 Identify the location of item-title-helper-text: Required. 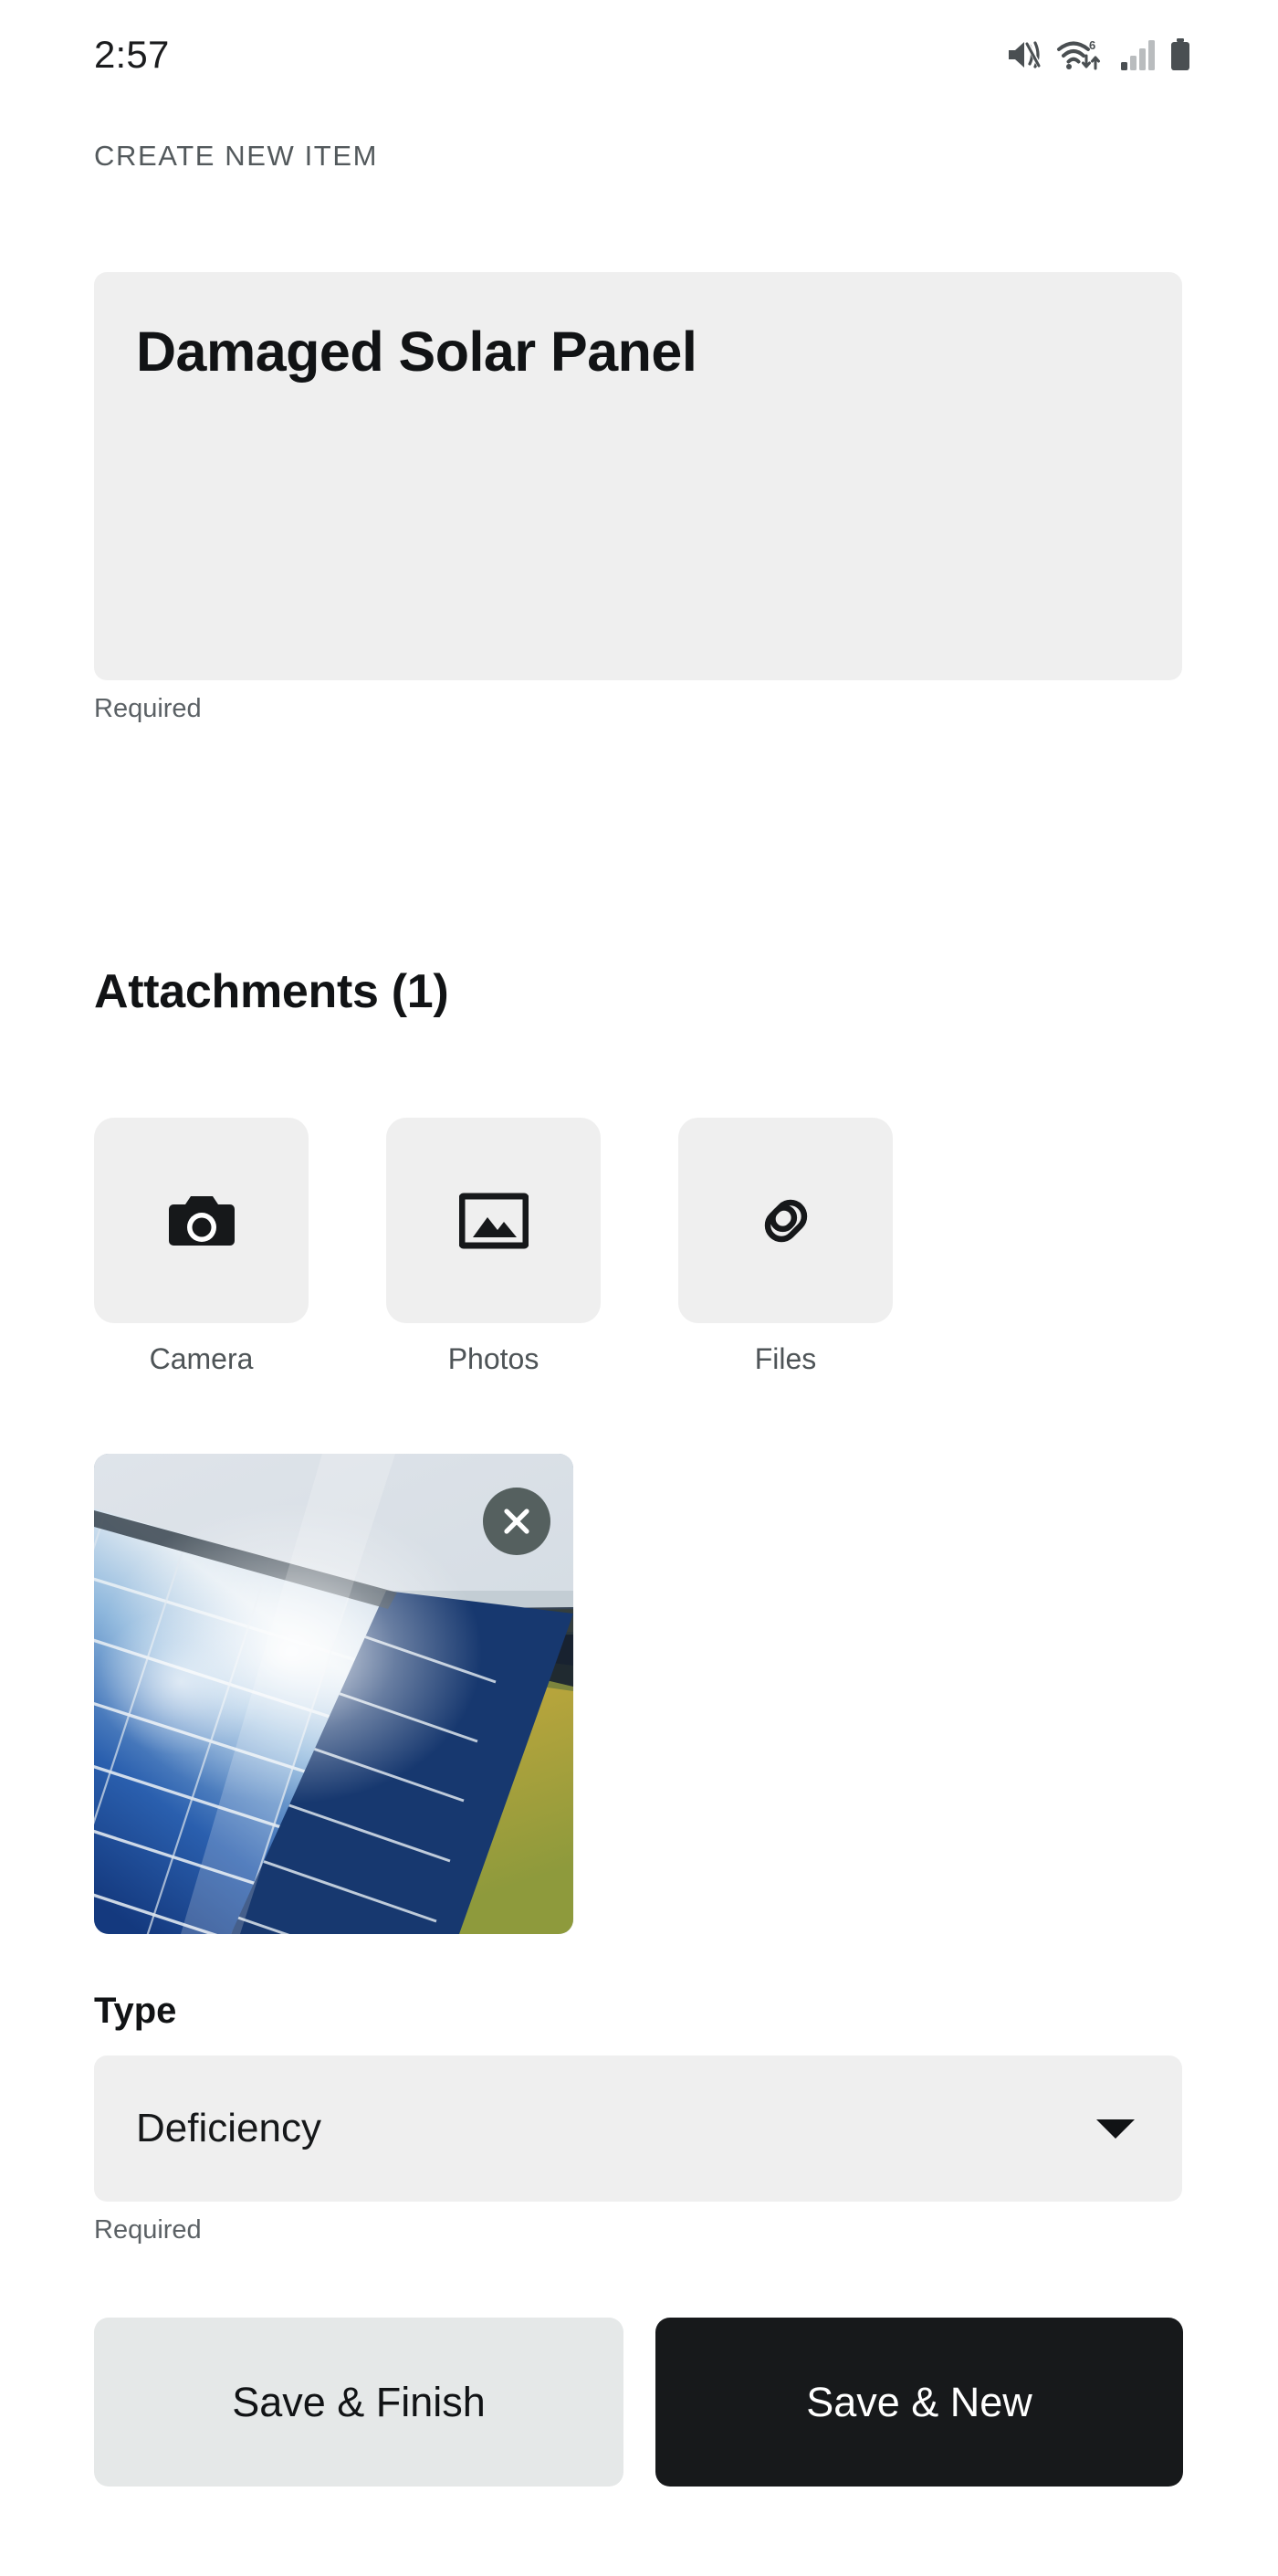
(148, 708).